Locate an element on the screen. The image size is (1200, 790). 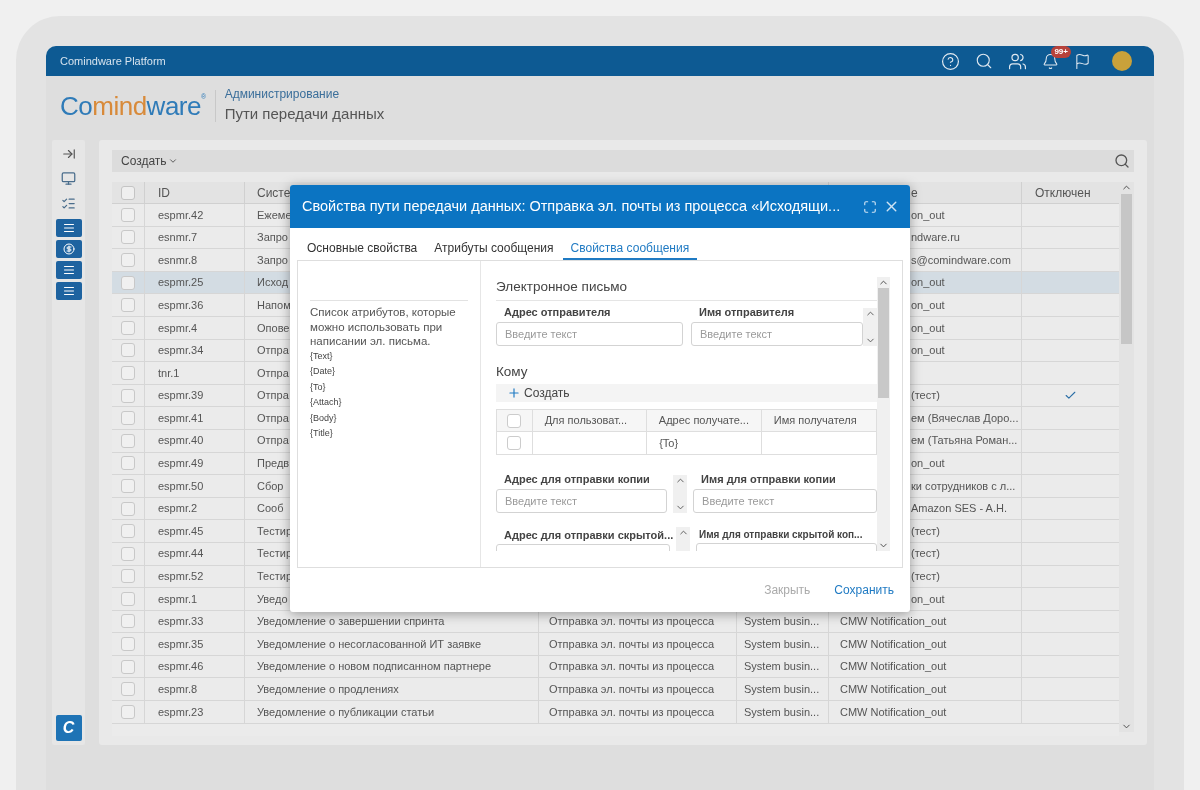
hint-text: Список атрибутов, которые можно использовать при написании эл. письма. is located at coordinates (383, 327).